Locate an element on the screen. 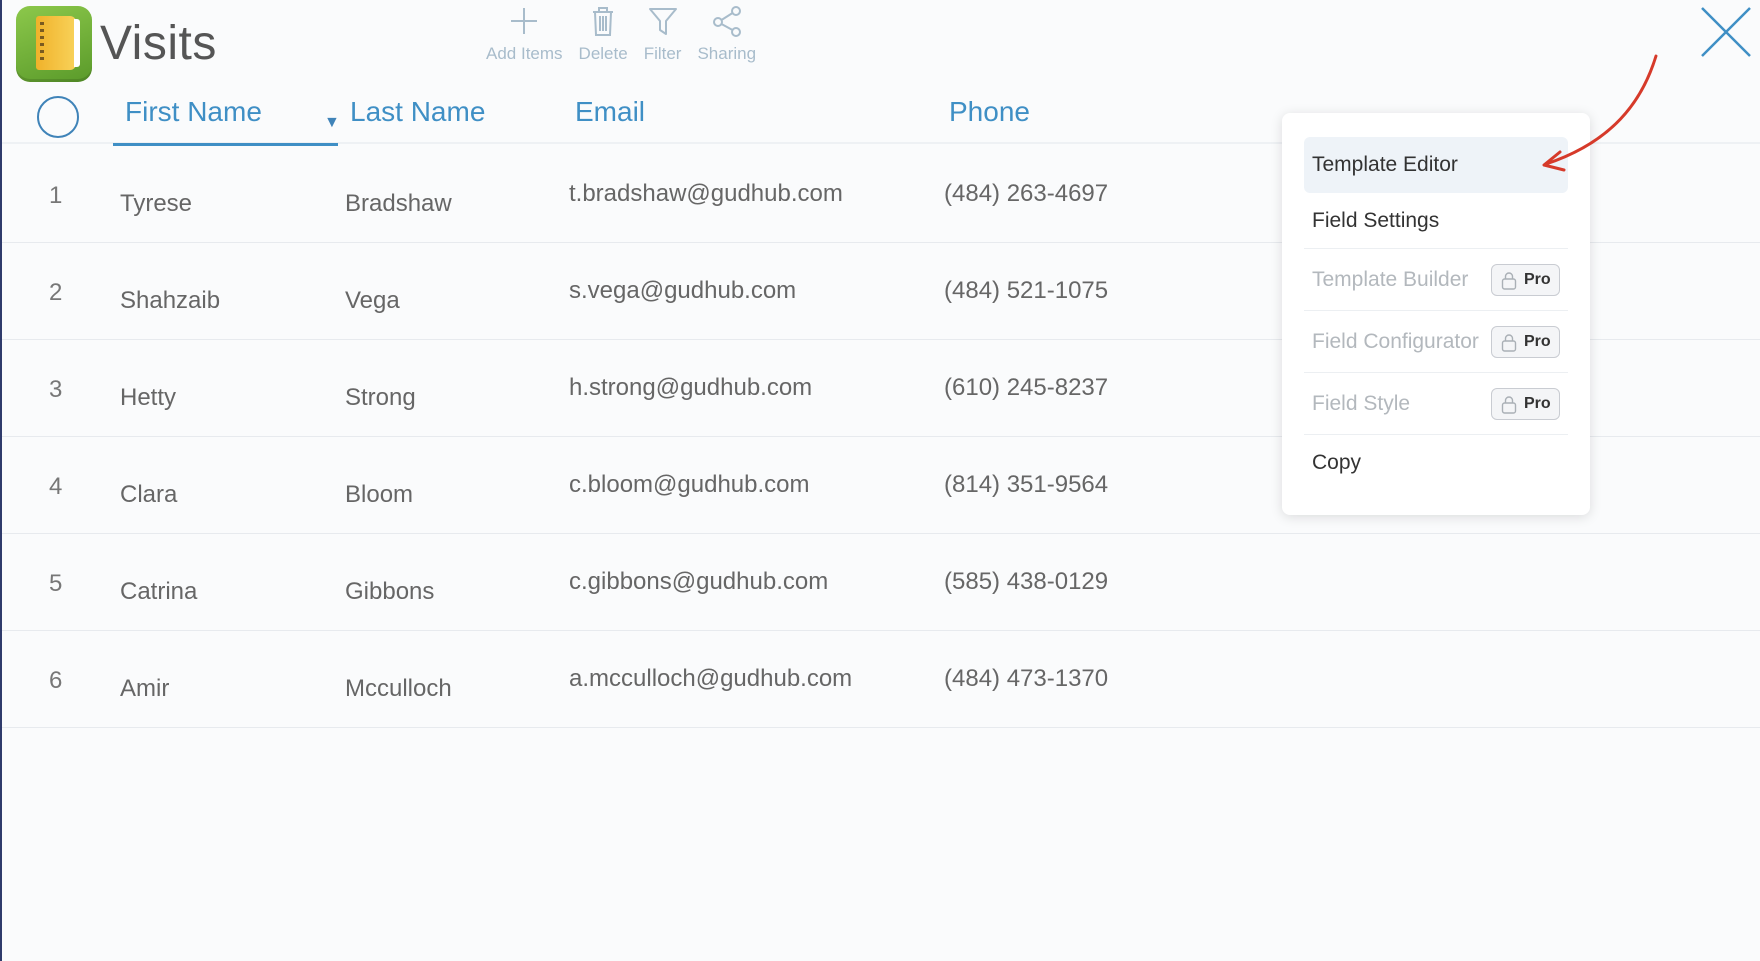  add-items-label: Add Items is located at coordinates (524, 53).